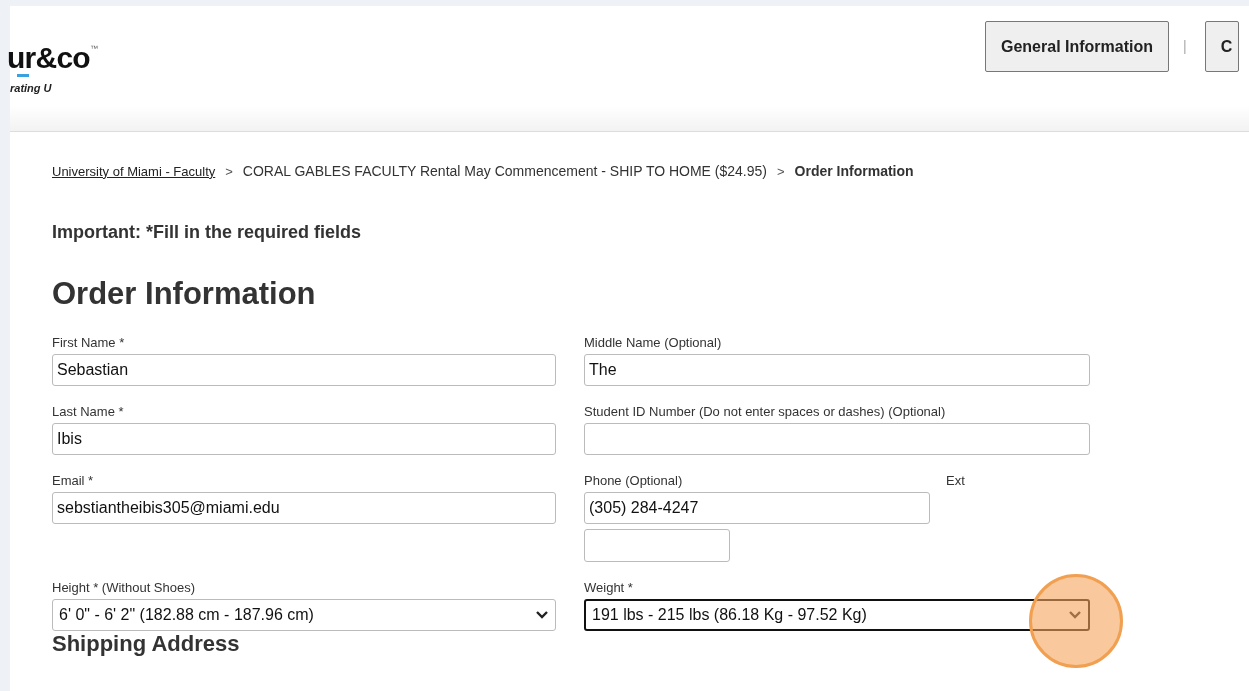  Describe the element at coordinates (207, 232) in the screenshot. I see `required-notice: Important: *Fill in the required fields` at that location.